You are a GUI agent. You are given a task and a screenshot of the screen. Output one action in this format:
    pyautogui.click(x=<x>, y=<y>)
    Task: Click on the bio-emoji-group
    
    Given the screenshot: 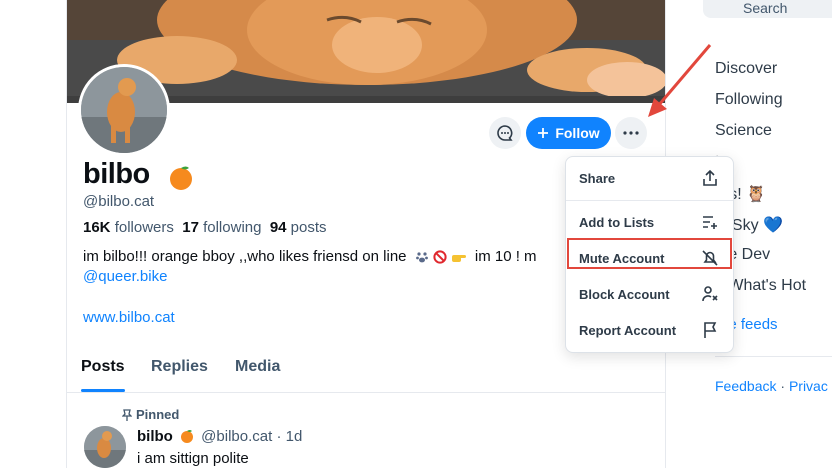 What is the action you would take?
    pyautogui.click(x=441, y=257)
    